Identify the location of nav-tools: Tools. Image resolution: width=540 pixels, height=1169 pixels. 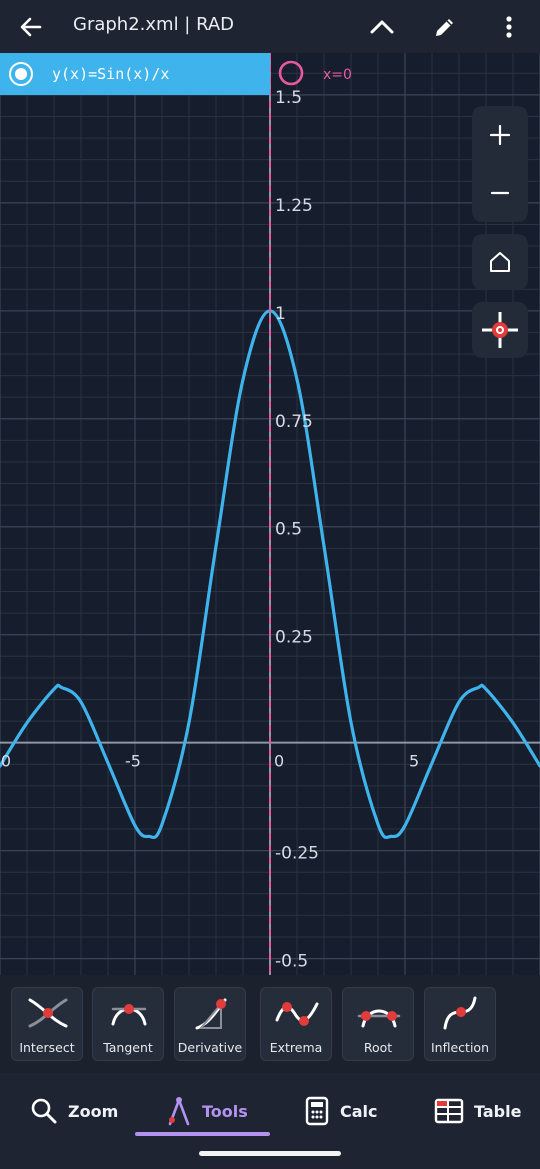
(207, 1111).